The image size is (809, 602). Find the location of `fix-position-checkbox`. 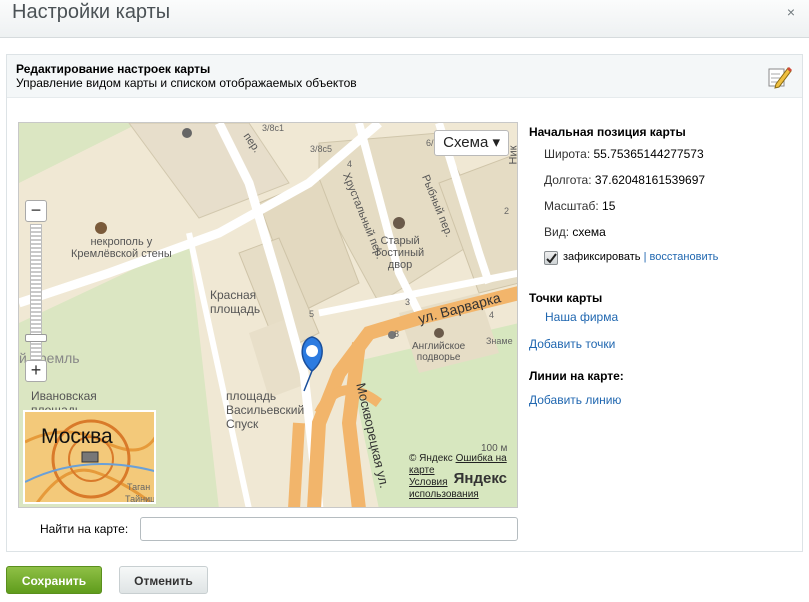

fix-position-checkbox is located at coordinates (551, 258).